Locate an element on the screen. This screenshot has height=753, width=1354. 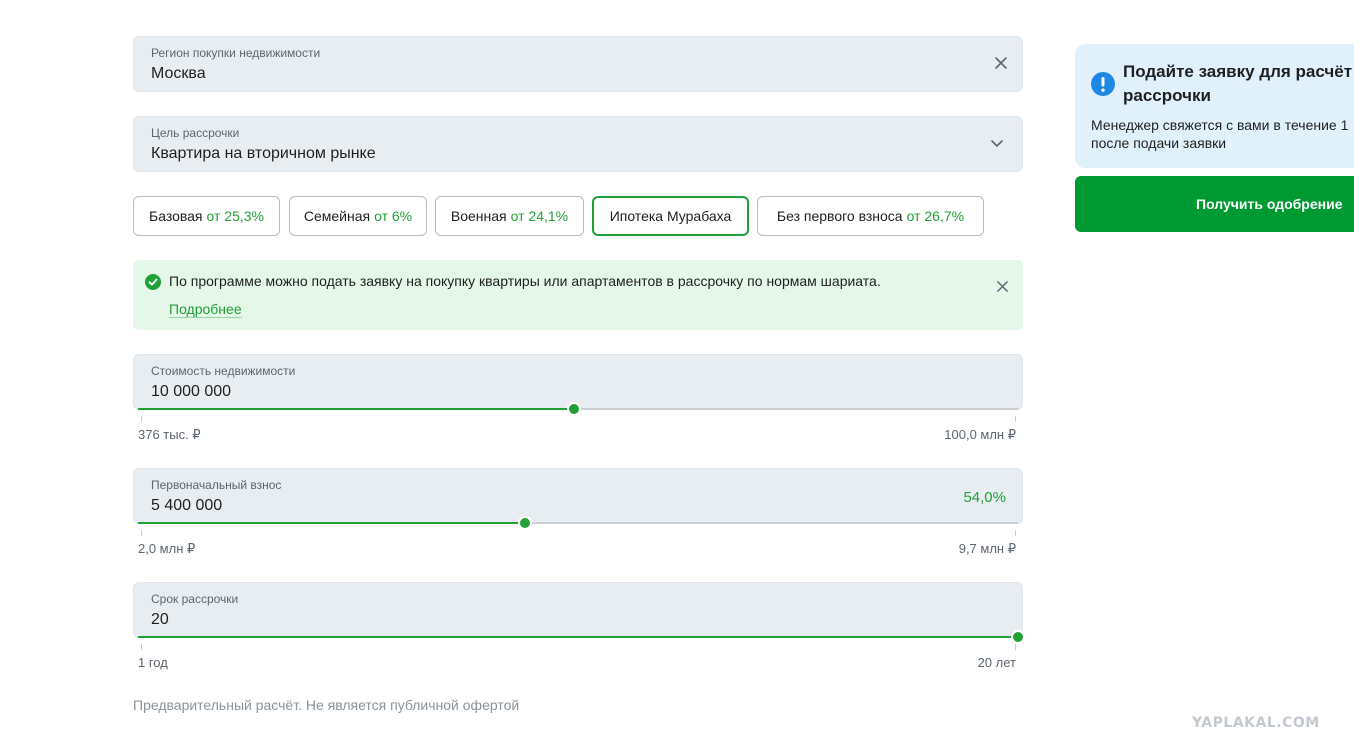
down-payment-label: Первоначальный взнос is located at coordinates (216, 485).